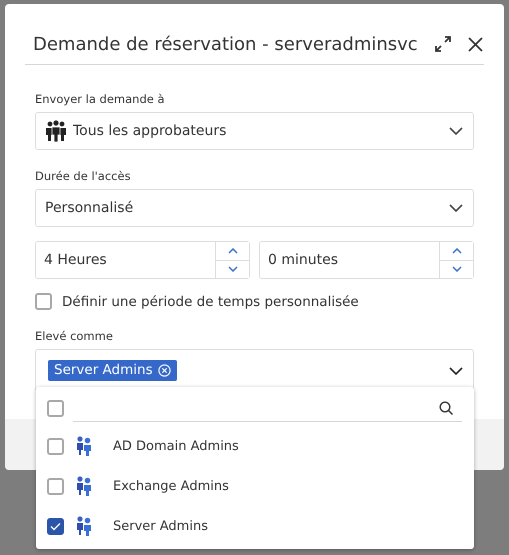 This screenshot has width=509, height=555. What do you see at coordinates (164, 370) in the screenshot?
I see `remove-icon` at bounding box center [164, 370].